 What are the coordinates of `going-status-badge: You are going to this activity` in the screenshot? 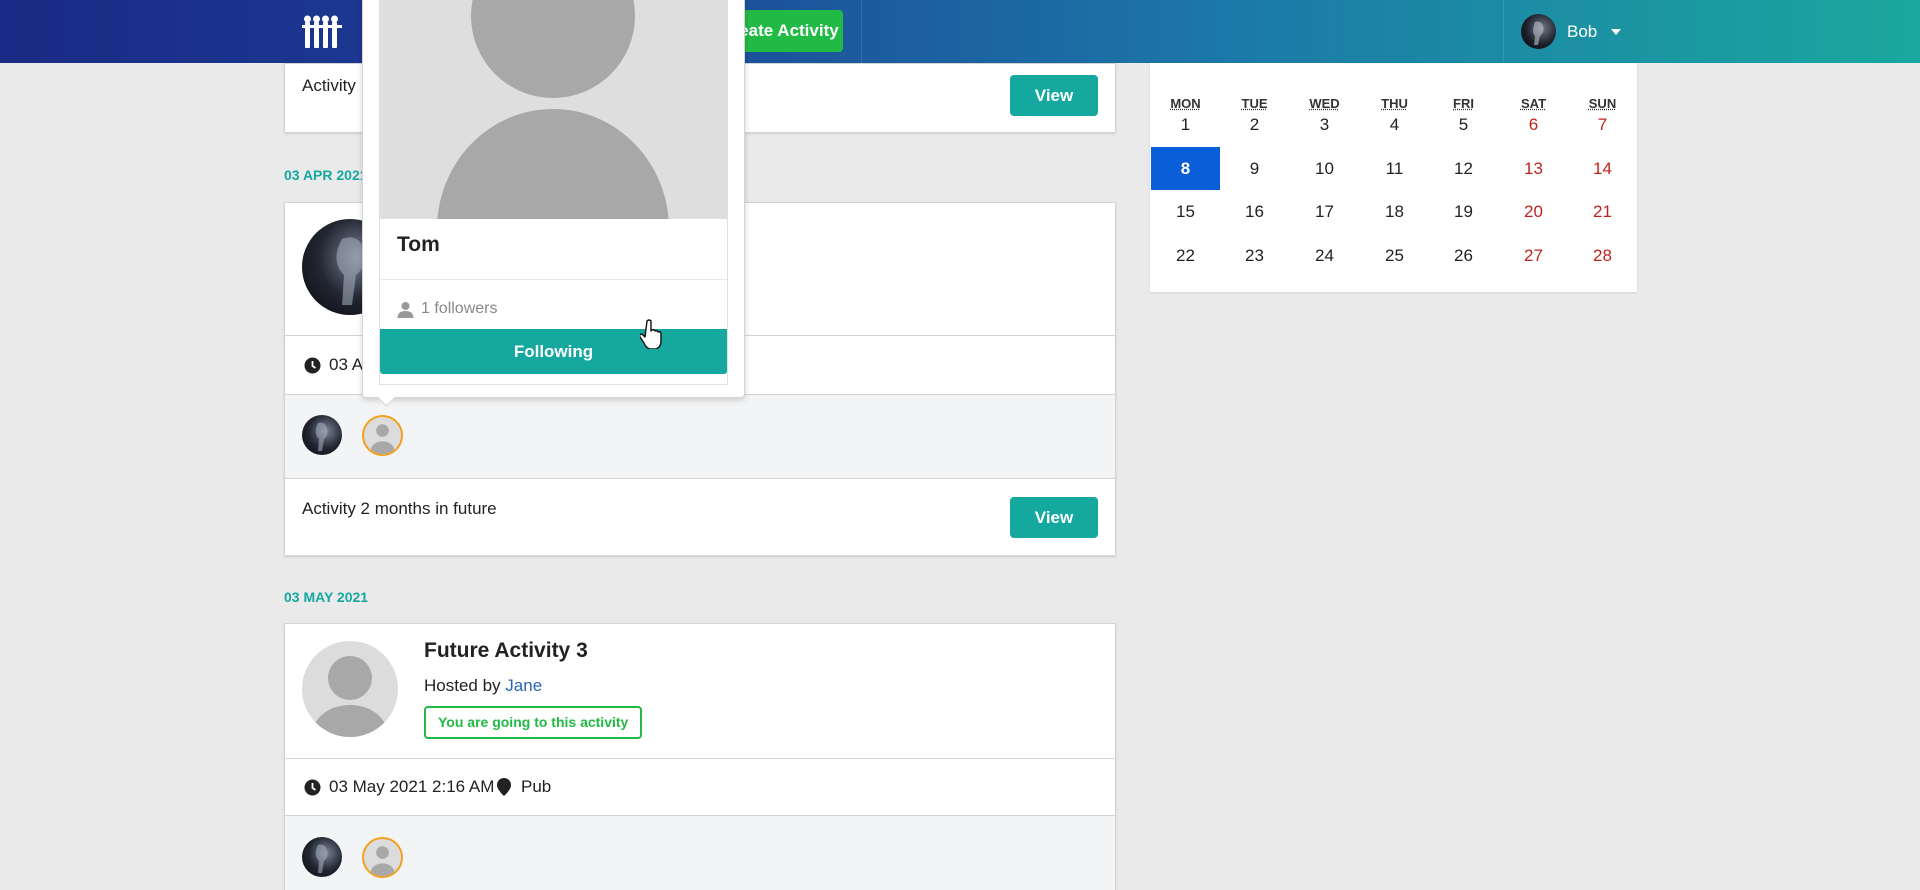 It's located at (533, 722).